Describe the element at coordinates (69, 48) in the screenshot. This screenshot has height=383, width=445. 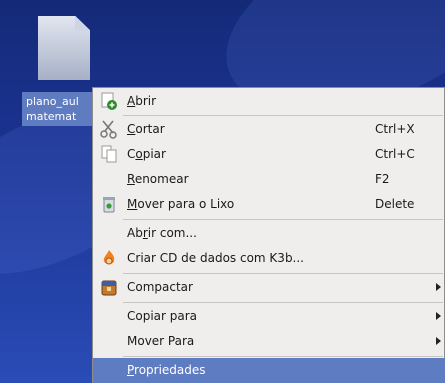
I see `desktop-file-icon` at that location.